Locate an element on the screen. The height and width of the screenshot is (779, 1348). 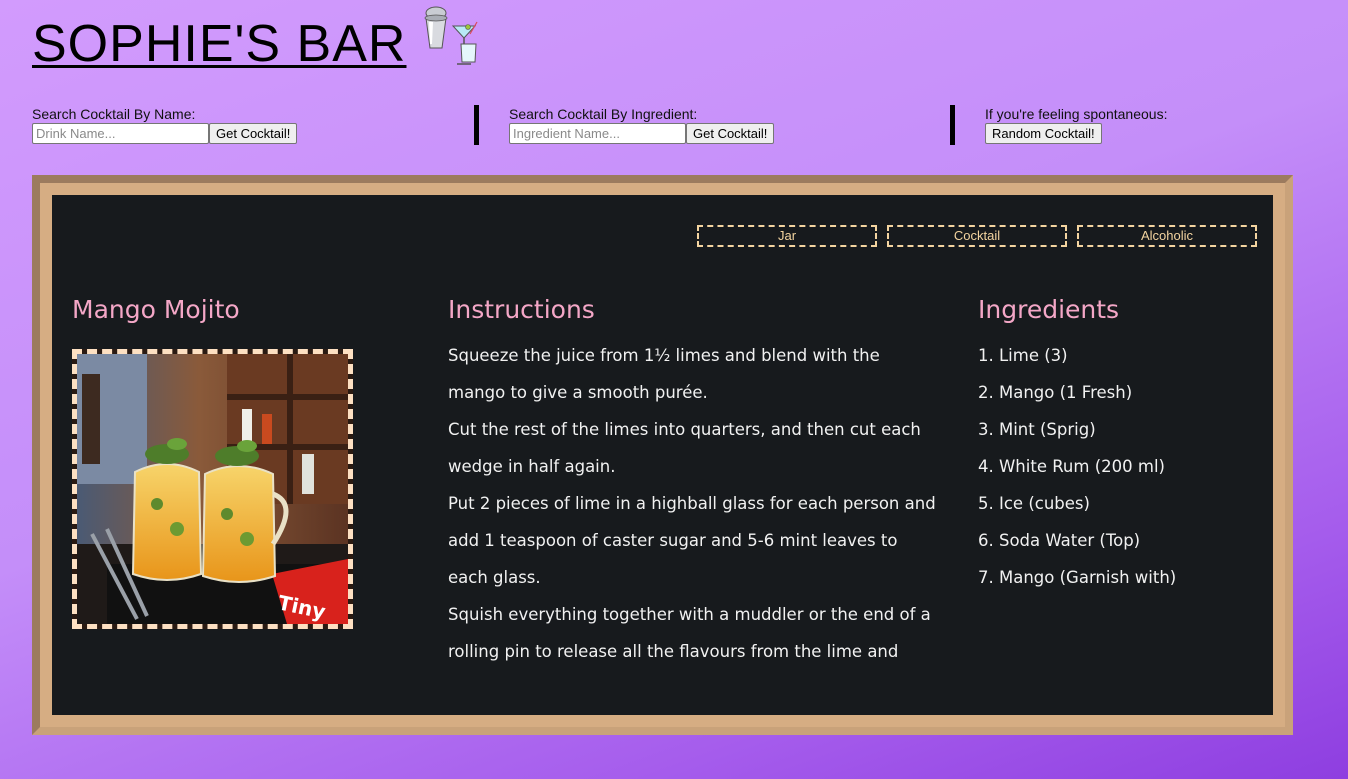
site-header: SOPHIE'S BAR is located at coordinates (257, 44).